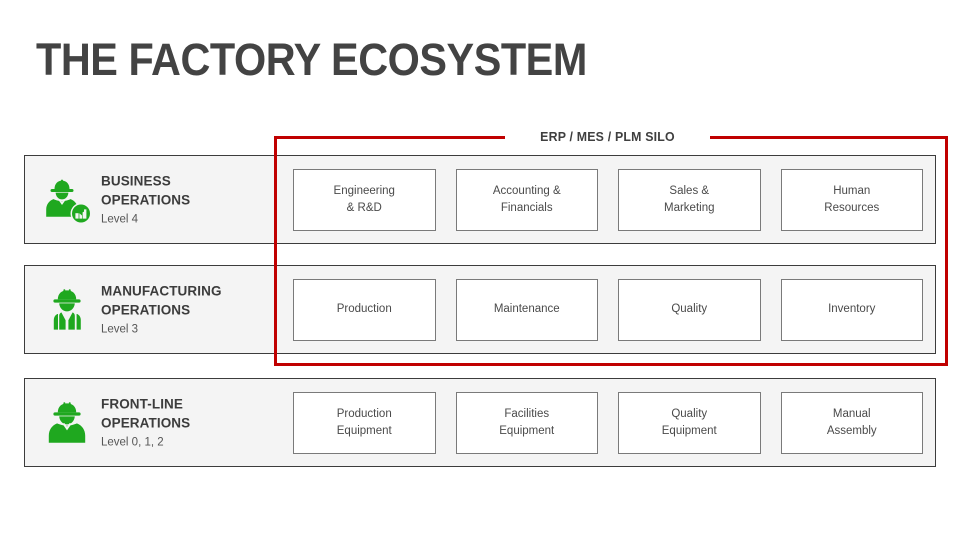  Describe the element at coordinates (689, 422) in the screenshot. I see `unit-box: Quality Equipment` at that location.